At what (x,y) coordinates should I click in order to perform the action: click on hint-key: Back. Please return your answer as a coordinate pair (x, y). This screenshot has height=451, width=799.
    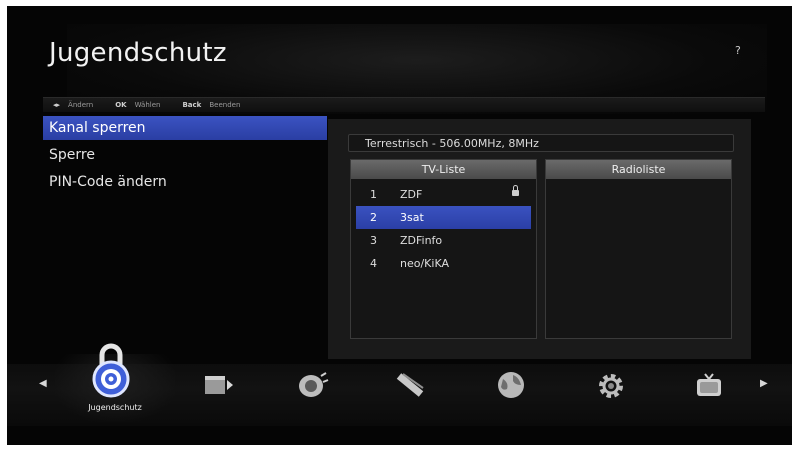
    Looking at the image, I should click on (192, 105).